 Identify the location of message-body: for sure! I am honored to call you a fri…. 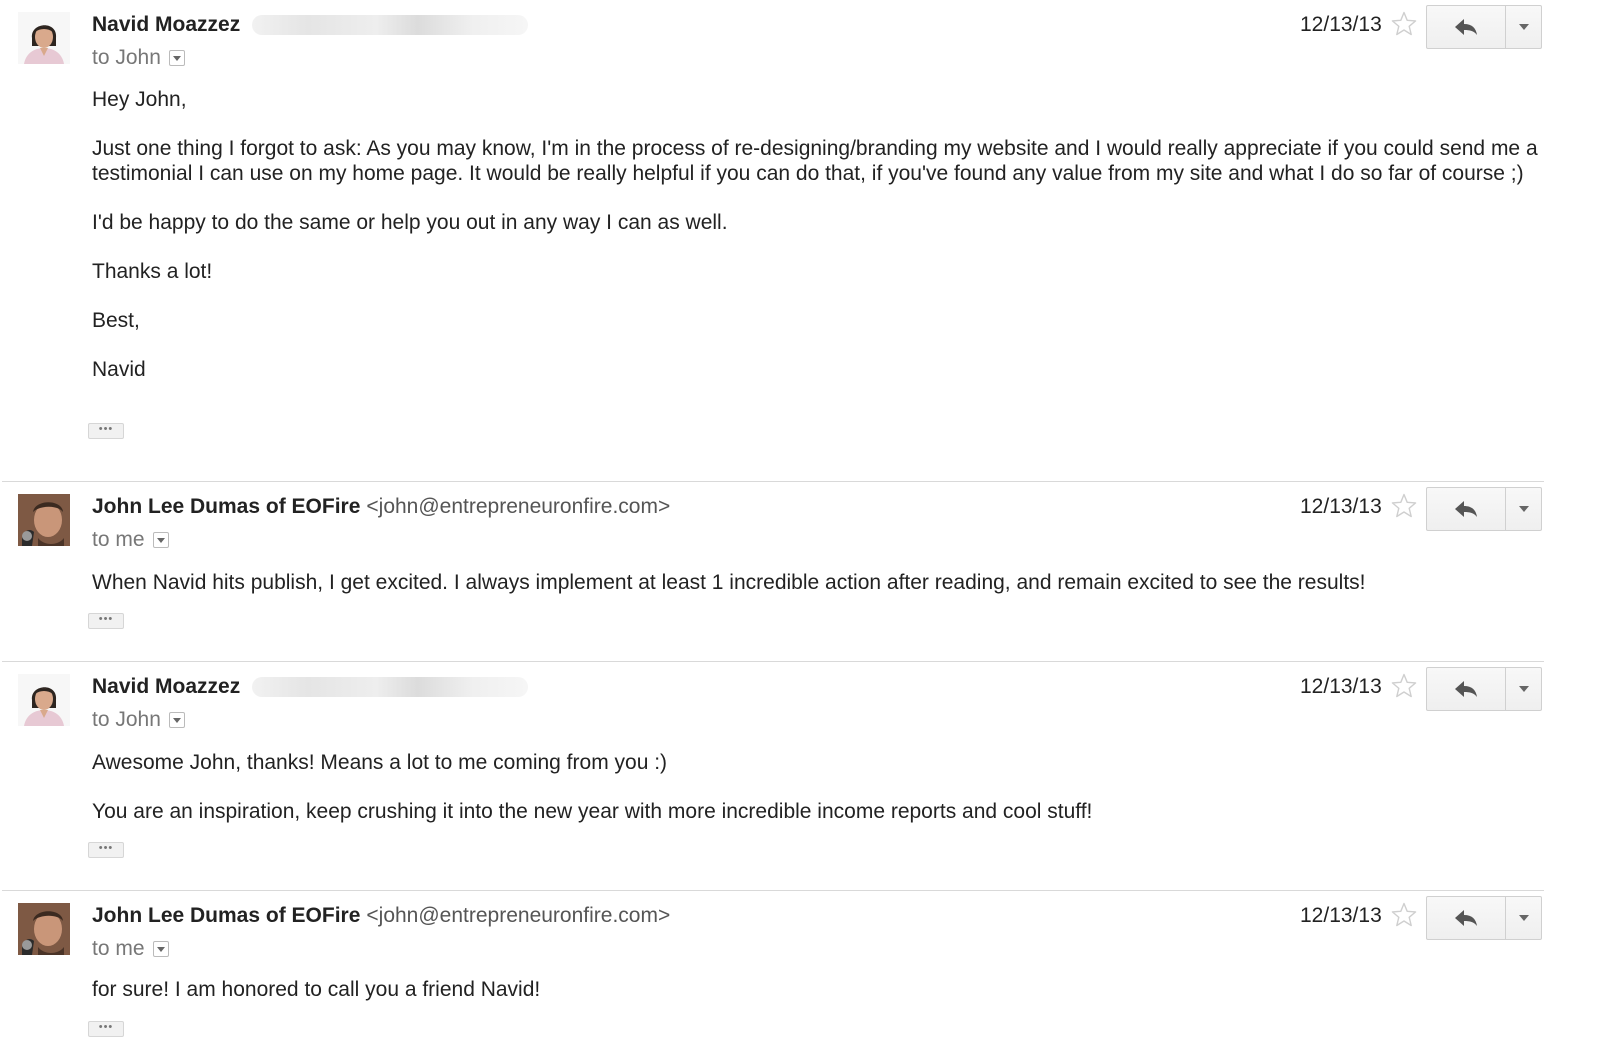
(816, 989).